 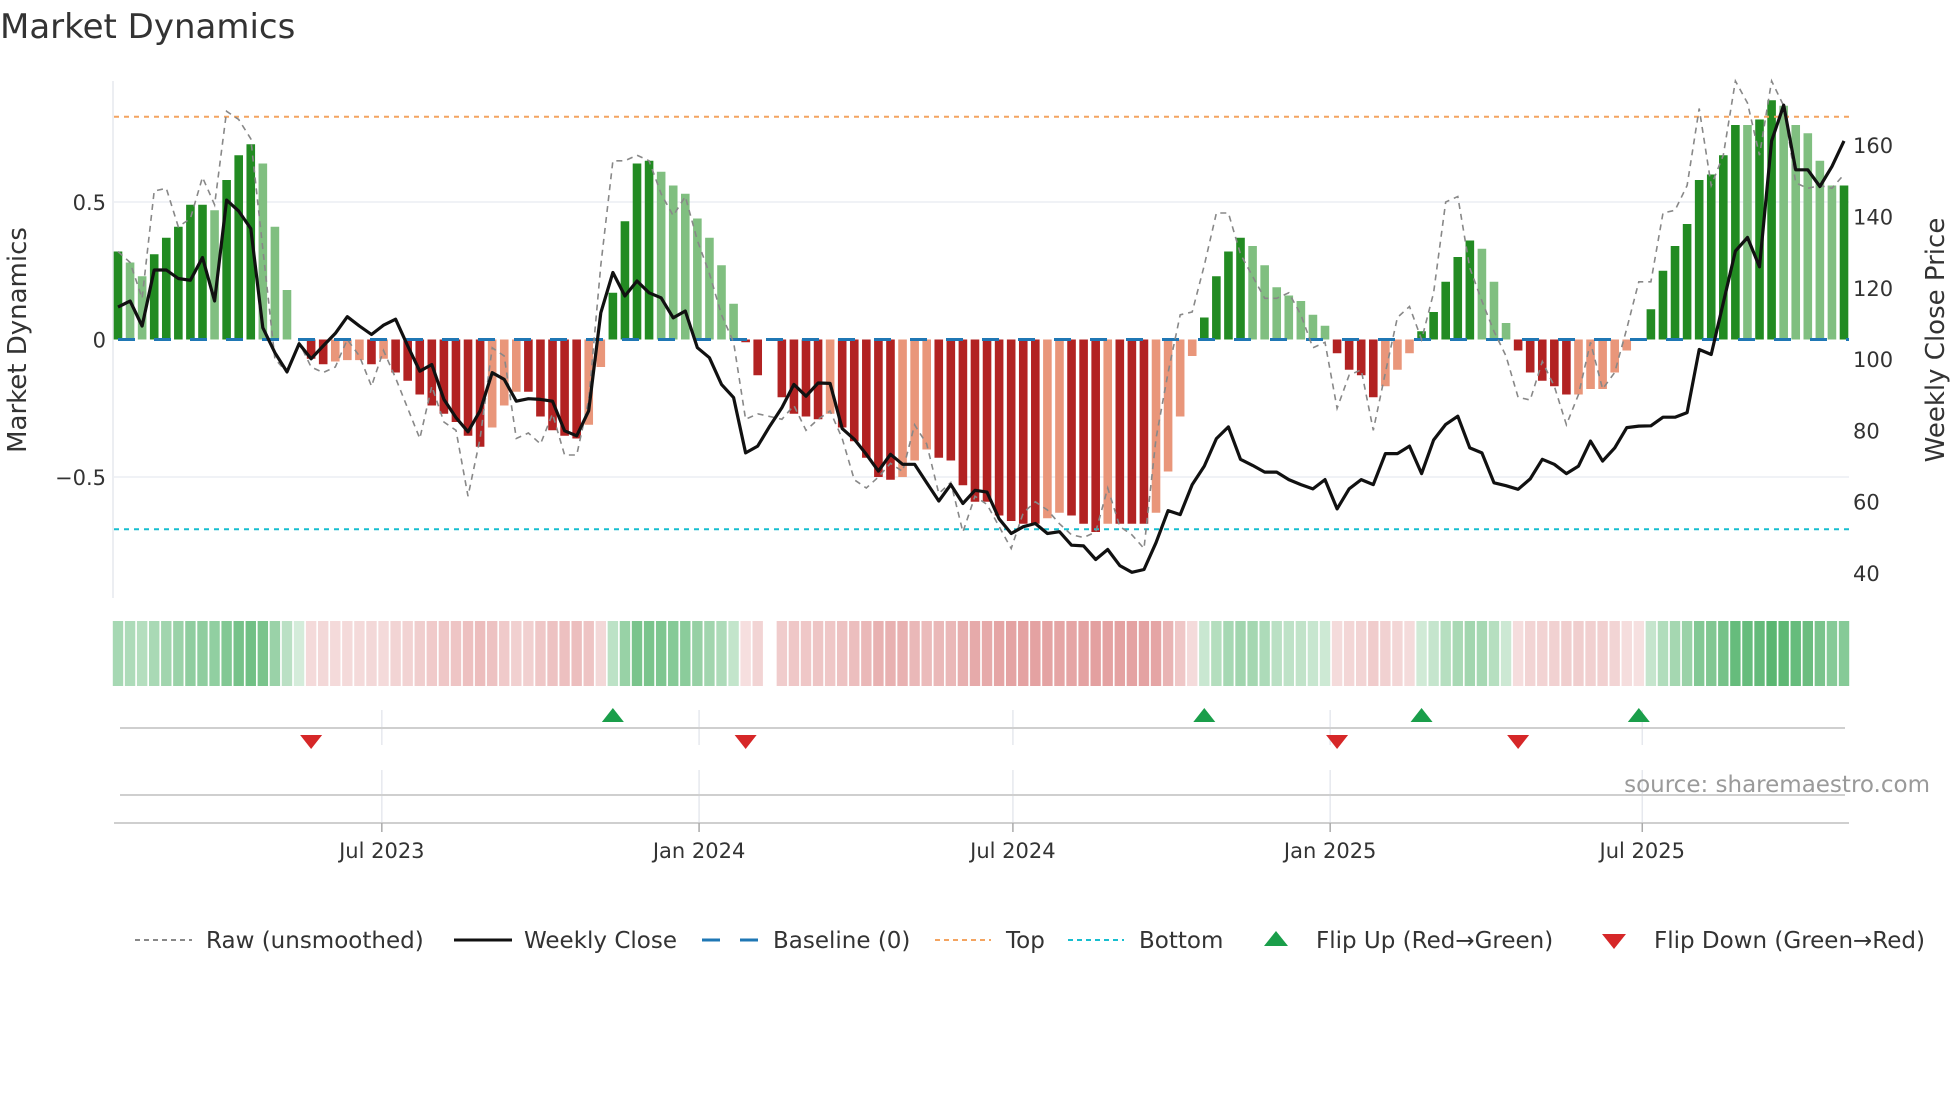 What do you see at coordinates (380, 851) in the screenshot?
I see `x-tick-label: Jul 2023` at bounding box center [380, 851].